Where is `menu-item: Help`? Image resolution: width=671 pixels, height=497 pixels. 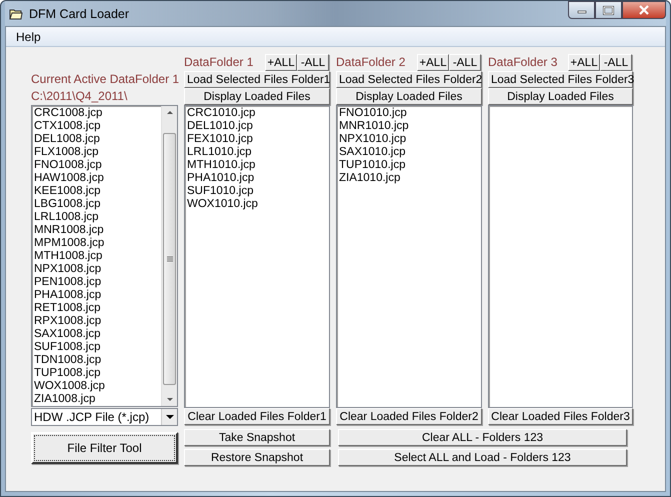
menu-item: Help is located at coordinates (28, 37).